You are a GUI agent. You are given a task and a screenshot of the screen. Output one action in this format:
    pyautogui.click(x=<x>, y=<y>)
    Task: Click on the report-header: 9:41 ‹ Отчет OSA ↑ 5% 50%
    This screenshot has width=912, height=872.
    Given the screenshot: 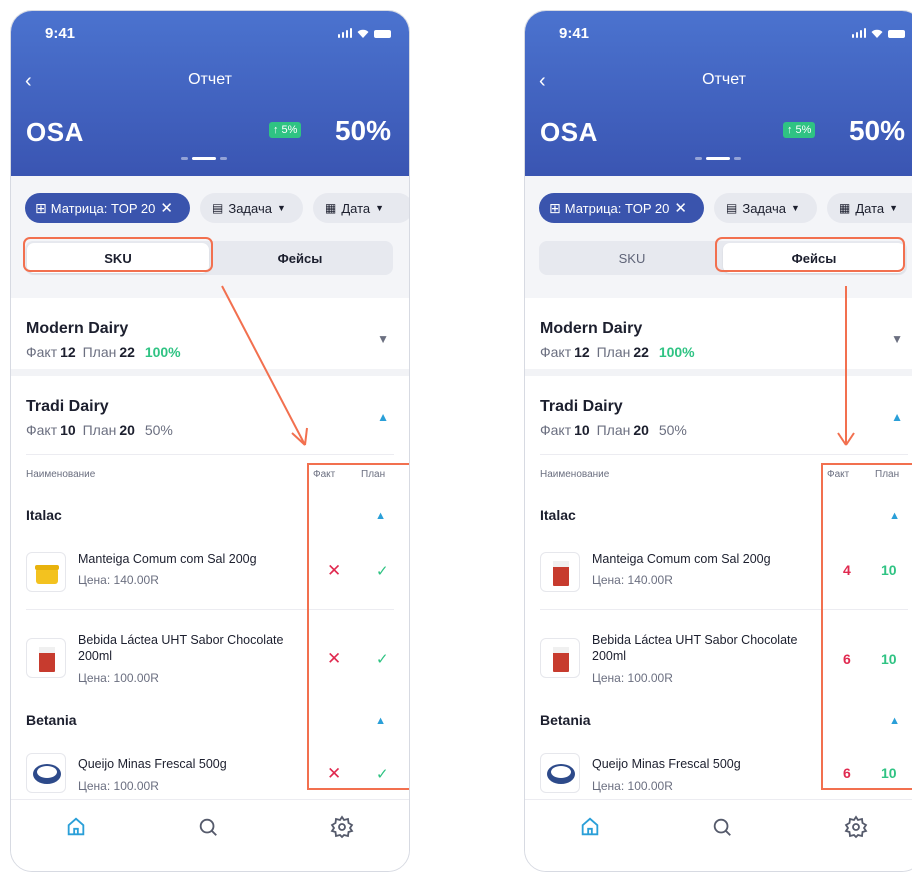 What is the action you would take?
    pyautogui.click(x=718, y=93)
    